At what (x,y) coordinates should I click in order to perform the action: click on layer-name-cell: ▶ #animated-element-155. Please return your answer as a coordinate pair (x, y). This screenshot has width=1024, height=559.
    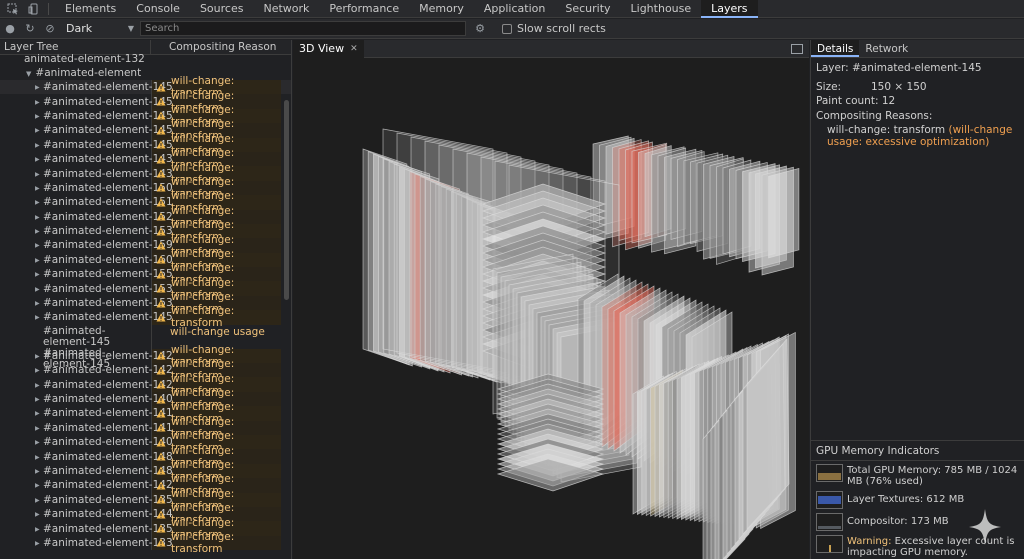
    Looking at the image, I should click on (86, 274).